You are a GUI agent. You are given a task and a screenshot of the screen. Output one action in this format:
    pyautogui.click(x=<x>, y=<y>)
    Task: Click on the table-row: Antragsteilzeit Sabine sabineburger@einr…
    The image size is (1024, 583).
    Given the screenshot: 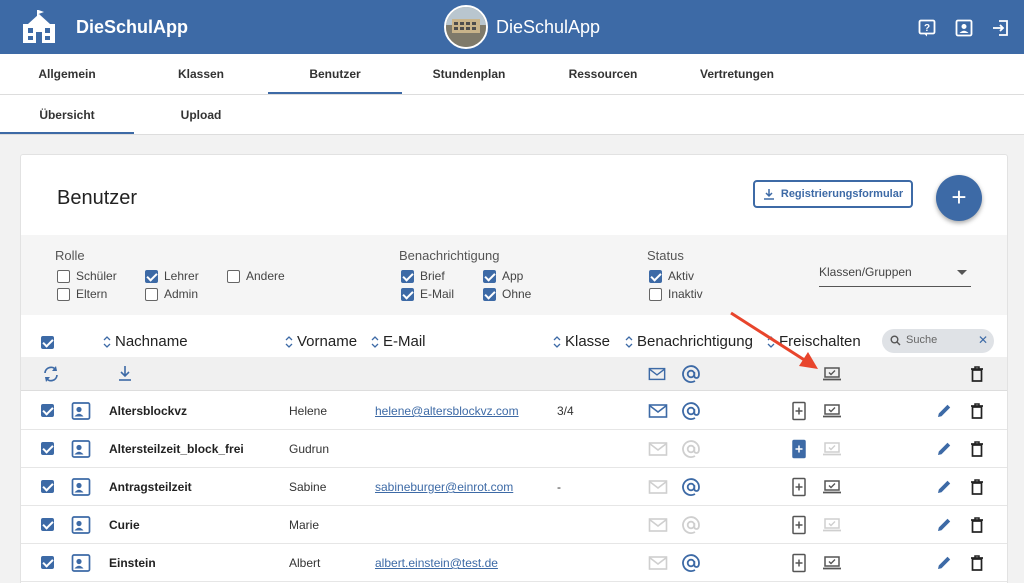 What is the action you would take?
    pyautogui.click(x=514, y=487)
    